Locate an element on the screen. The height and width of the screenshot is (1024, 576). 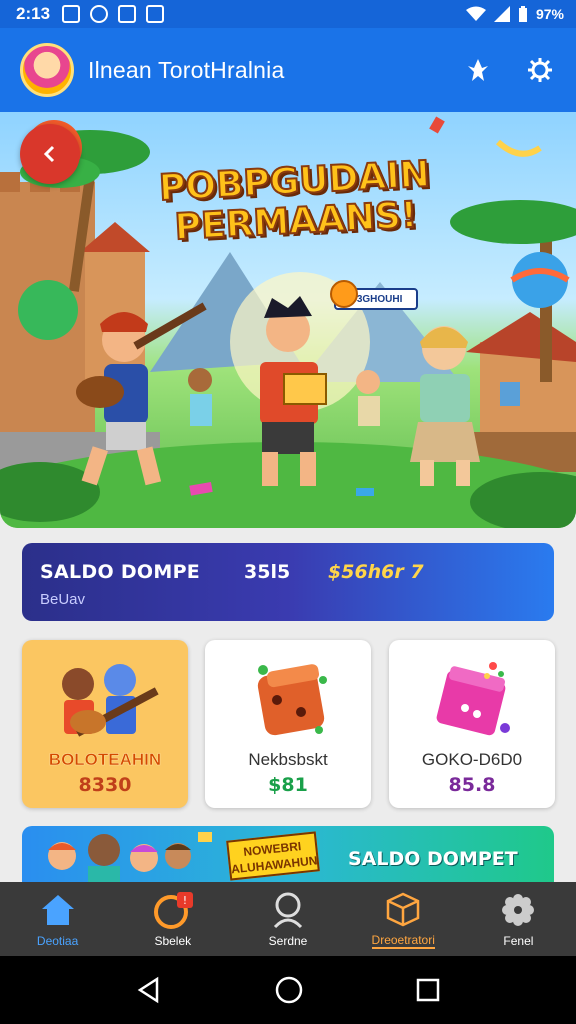
card-title: GOKO-D6D0 is located at coordinates (472, 759).